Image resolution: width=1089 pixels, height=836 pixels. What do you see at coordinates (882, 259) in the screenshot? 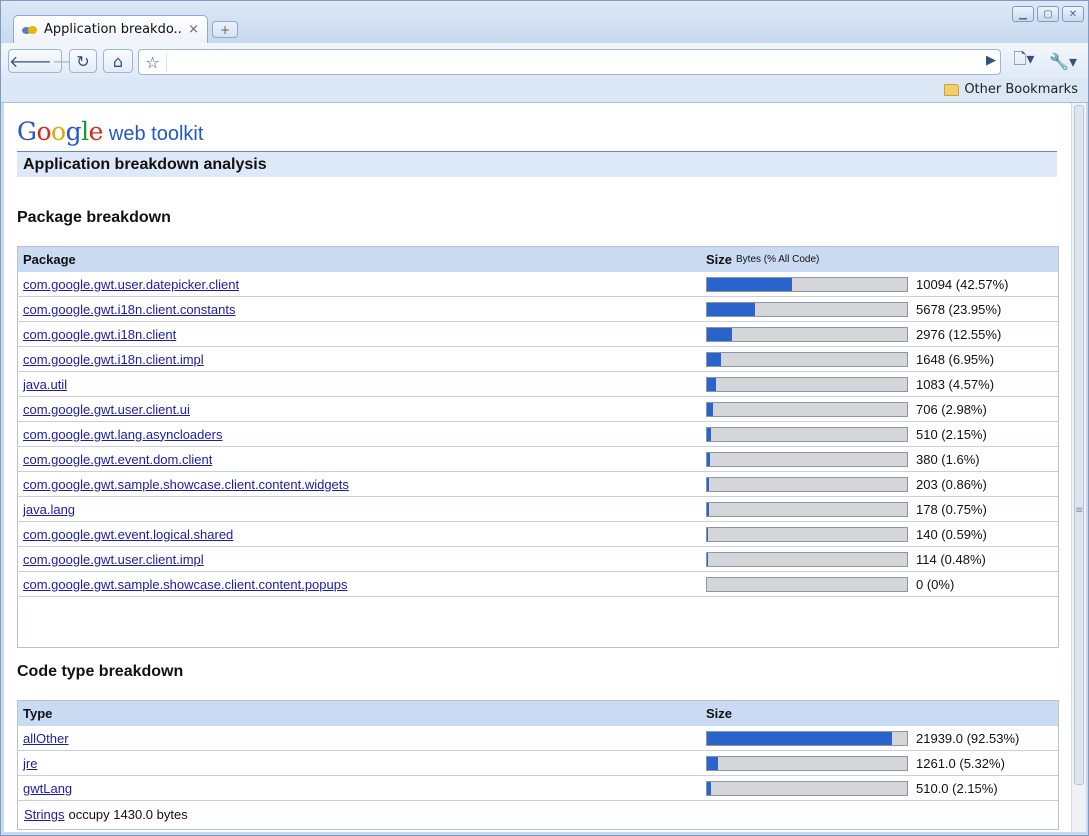
I see `size-column-header: Size Bytes (% All Code)` at bounding box center [882, 259].